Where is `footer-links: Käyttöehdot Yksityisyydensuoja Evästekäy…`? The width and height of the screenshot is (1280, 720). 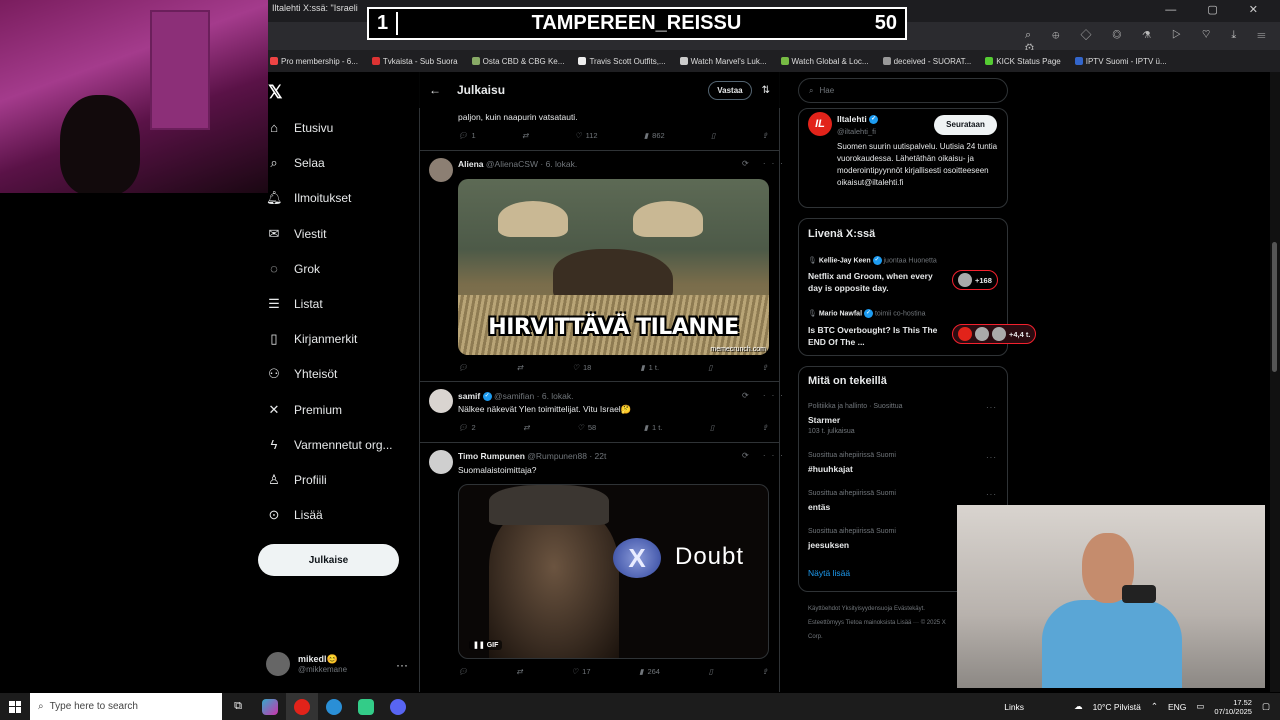
footer-links: Käyttöehdot Yksityisyydensuoja Evästekäy… is located at coordinates (883, 623).